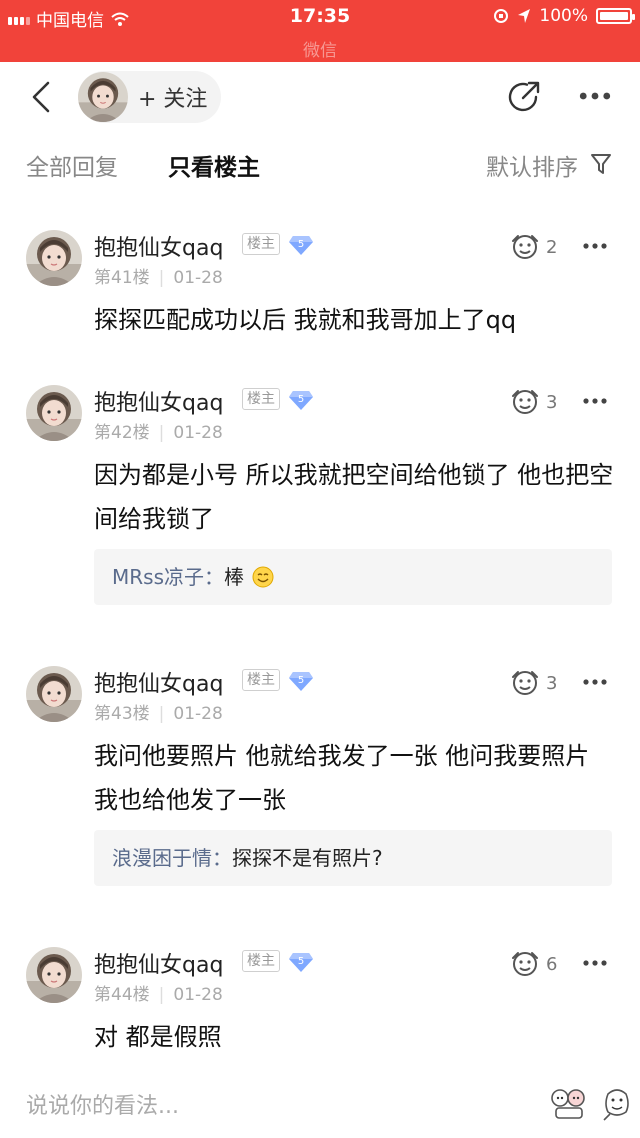 The image size is (640, 1138). I want to click on like-button: 6, so click(533, 964).